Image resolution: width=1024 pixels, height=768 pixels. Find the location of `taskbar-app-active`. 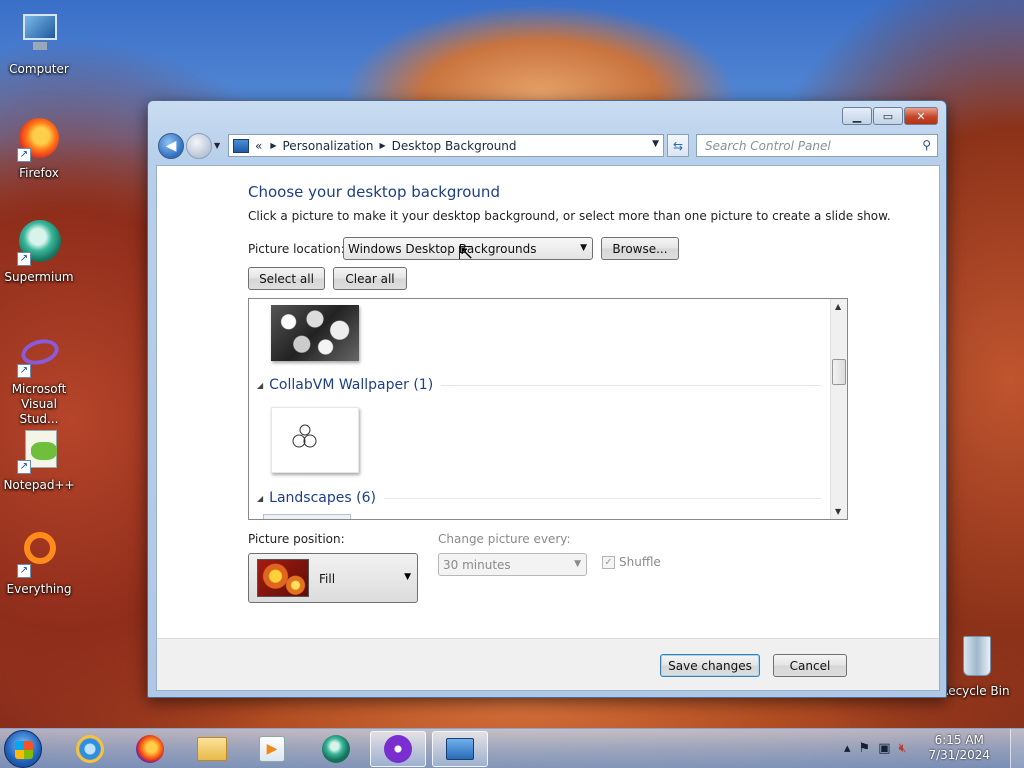

taskbar-app-active is located at coordinates (398, 749).